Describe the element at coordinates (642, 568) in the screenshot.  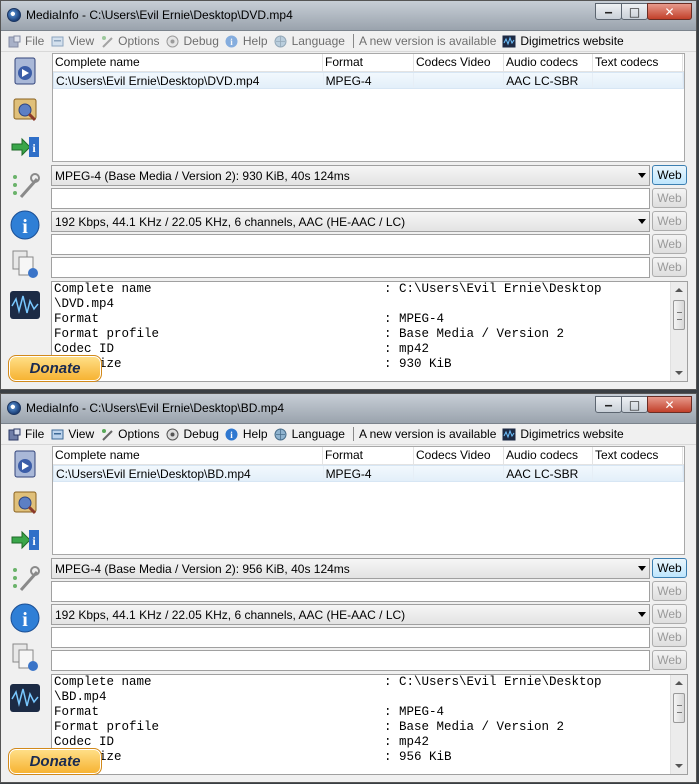
I see `dropdown-arrow-icon` at that location.